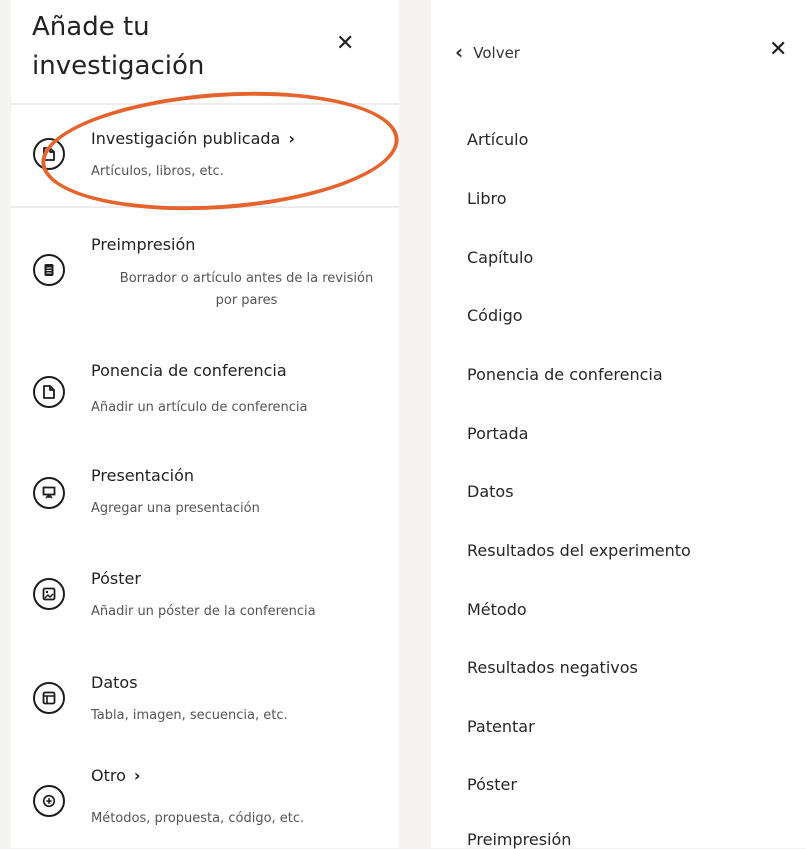 The width and height of the screenshot is (806, 849). Describe the element at coordinates (114, 682) in the screenshot. I see `item-title: Datos` at that location.